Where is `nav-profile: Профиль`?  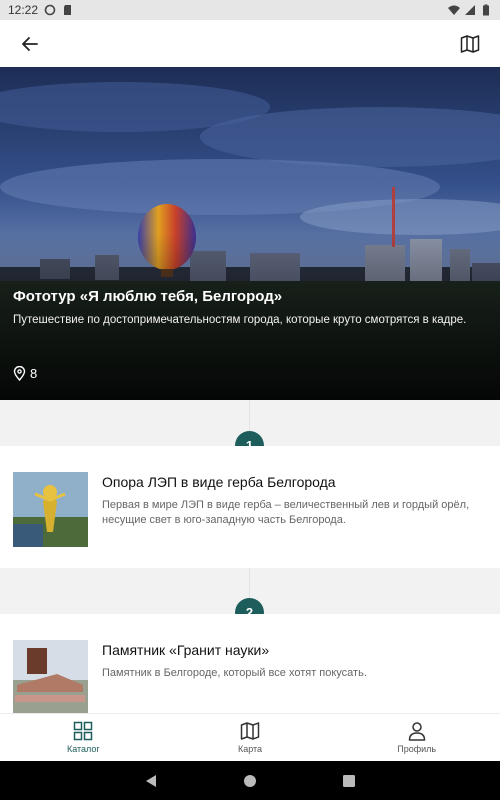
nav-profile: Профиль is located at coordinates (416, 737).